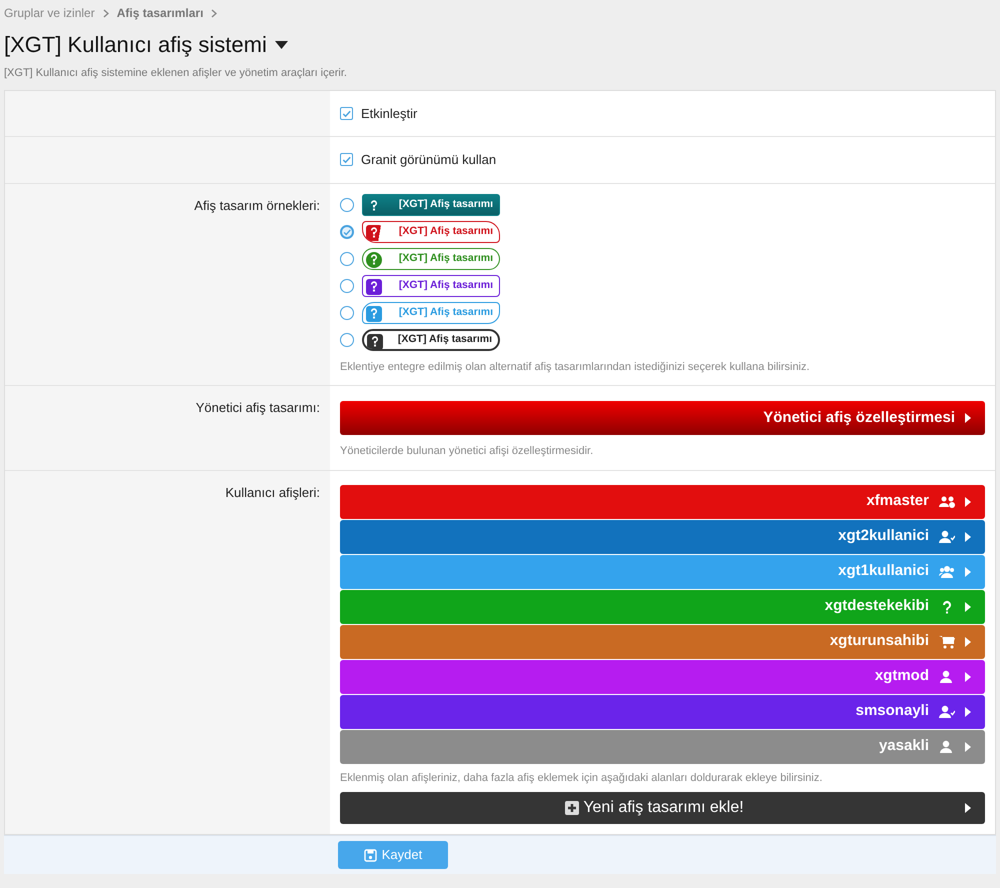  I want to click on save-icon, so click(370, 855).